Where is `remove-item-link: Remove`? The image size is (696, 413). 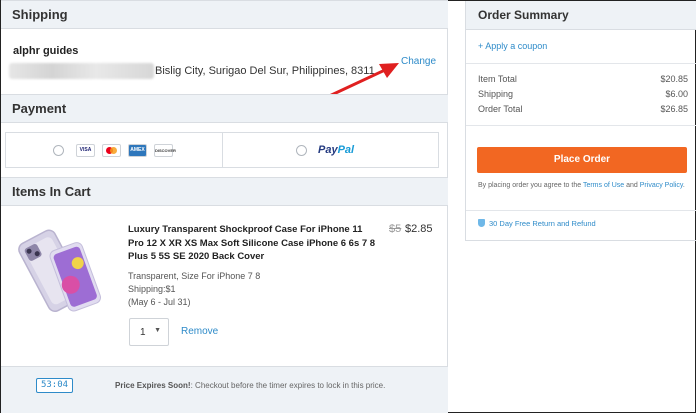 remove-item-link: Remove is located at coordinates (199, 331).